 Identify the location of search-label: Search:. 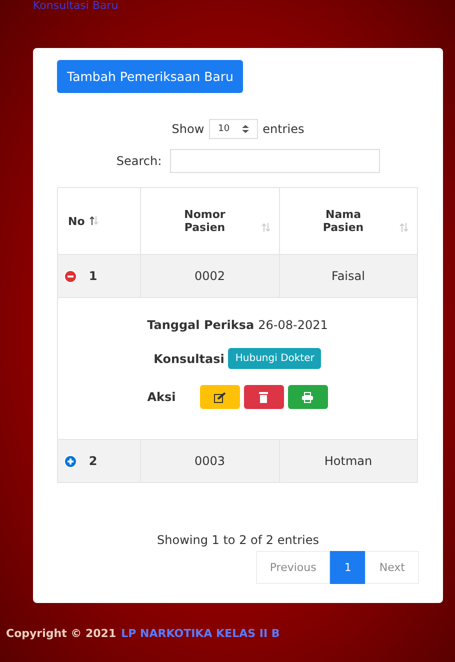
(139, 161).